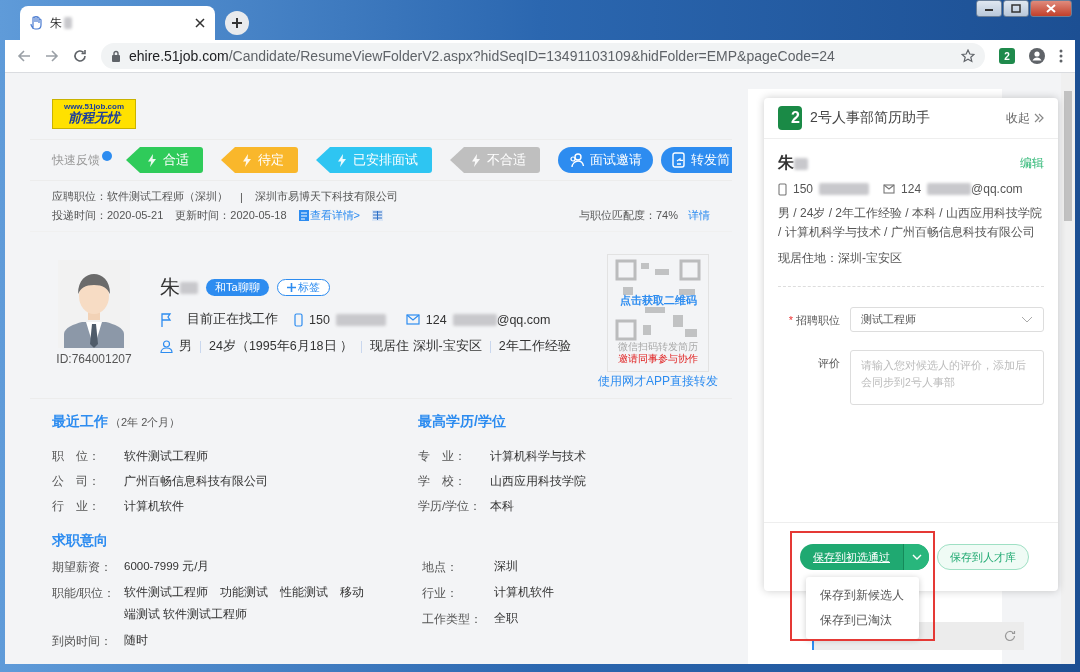  Describe the element at coordinates (1007, 56) in the screenshot. I see `extension-button: 2` at that location.